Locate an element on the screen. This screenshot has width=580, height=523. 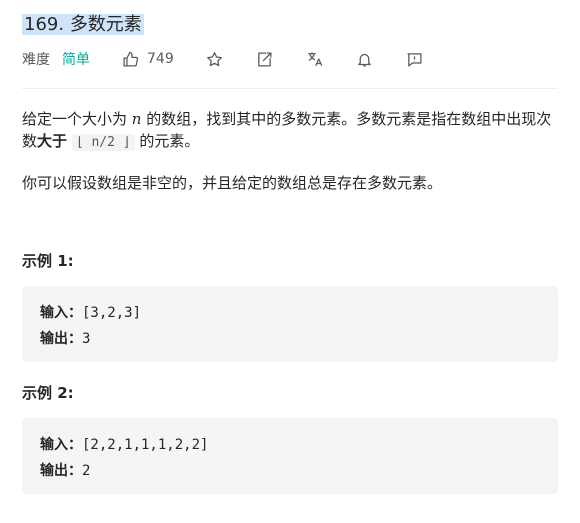
translate-icon is located at coordinates (315, 59).